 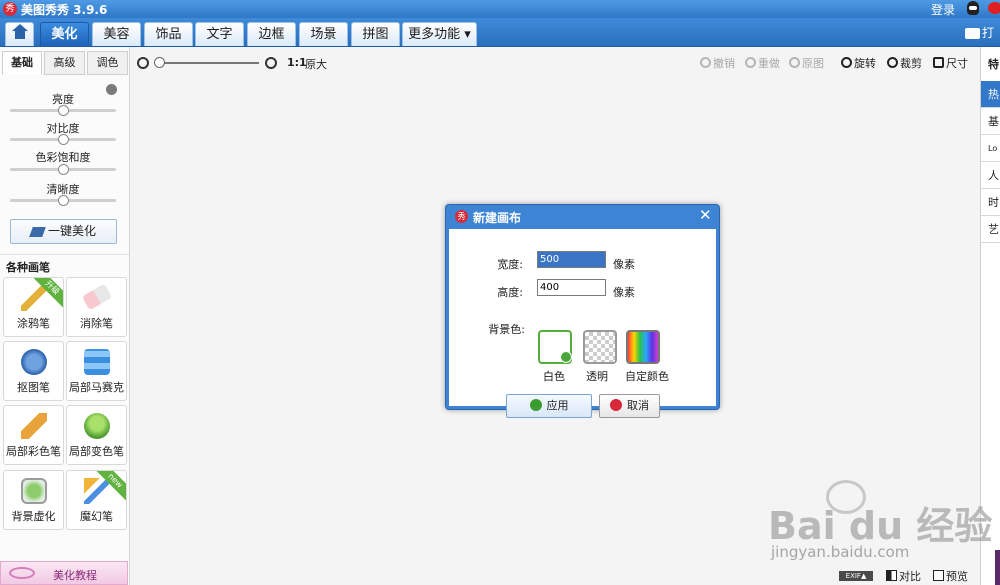 I want to click on undo-label: 撤销, so click(x=724, y=63).